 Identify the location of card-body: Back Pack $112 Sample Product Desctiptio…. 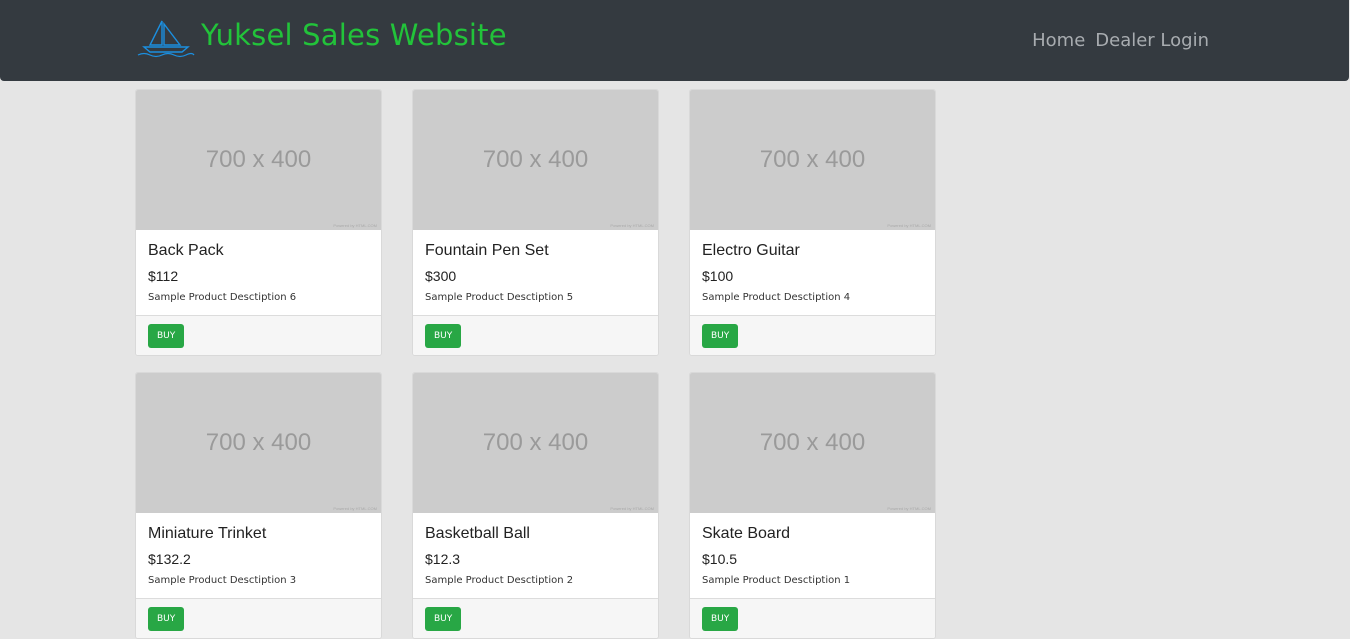
(258, 272).